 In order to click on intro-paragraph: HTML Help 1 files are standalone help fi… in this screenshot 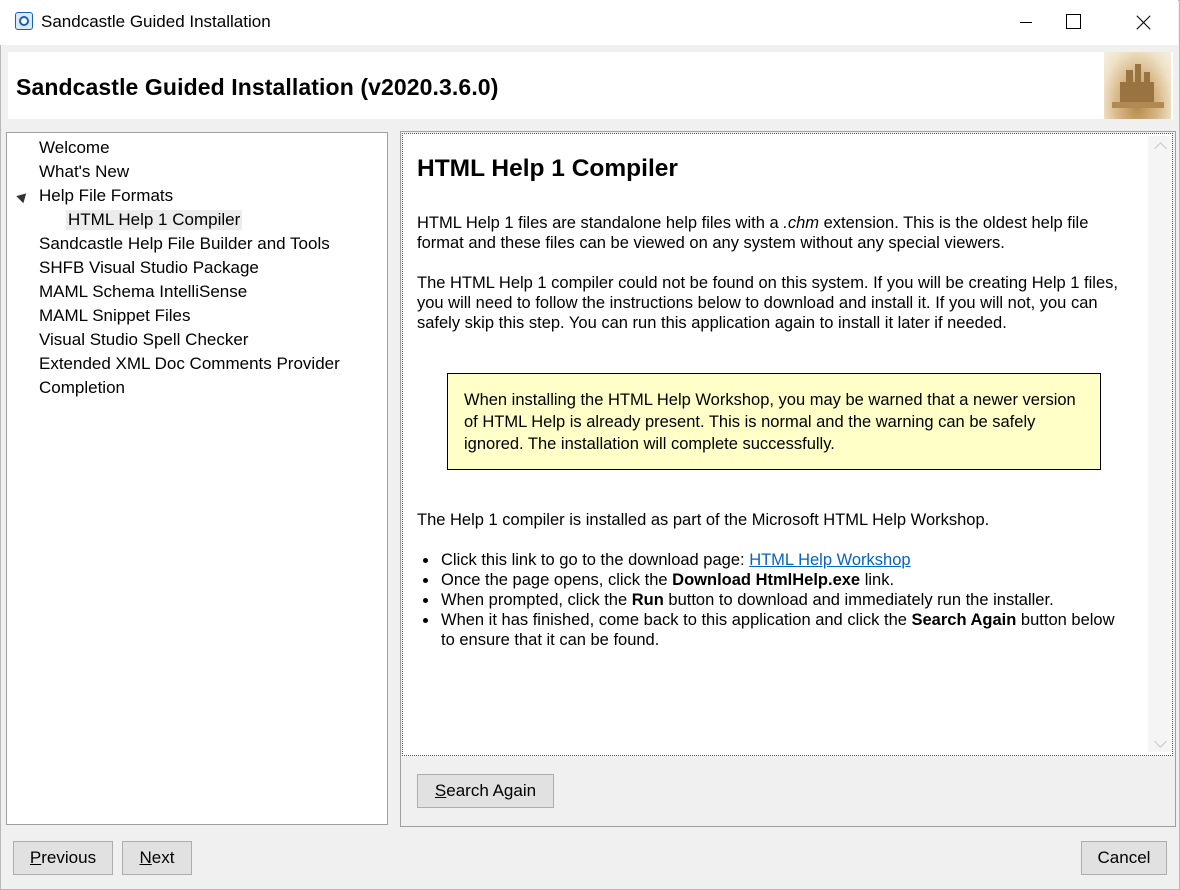, I will do `click(753, 233)`.